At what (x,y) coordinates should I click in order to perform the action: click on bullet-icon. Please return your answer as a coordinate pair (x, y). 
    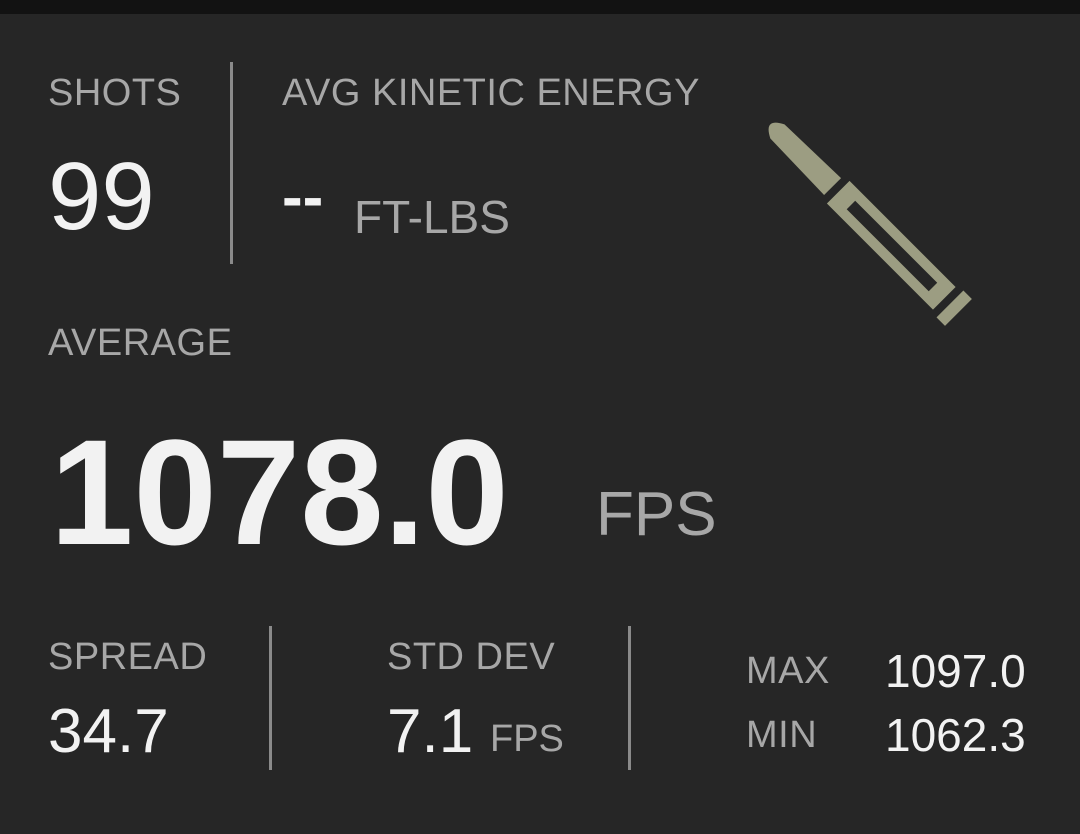
    Looking at the image, I should click on (870, 224).